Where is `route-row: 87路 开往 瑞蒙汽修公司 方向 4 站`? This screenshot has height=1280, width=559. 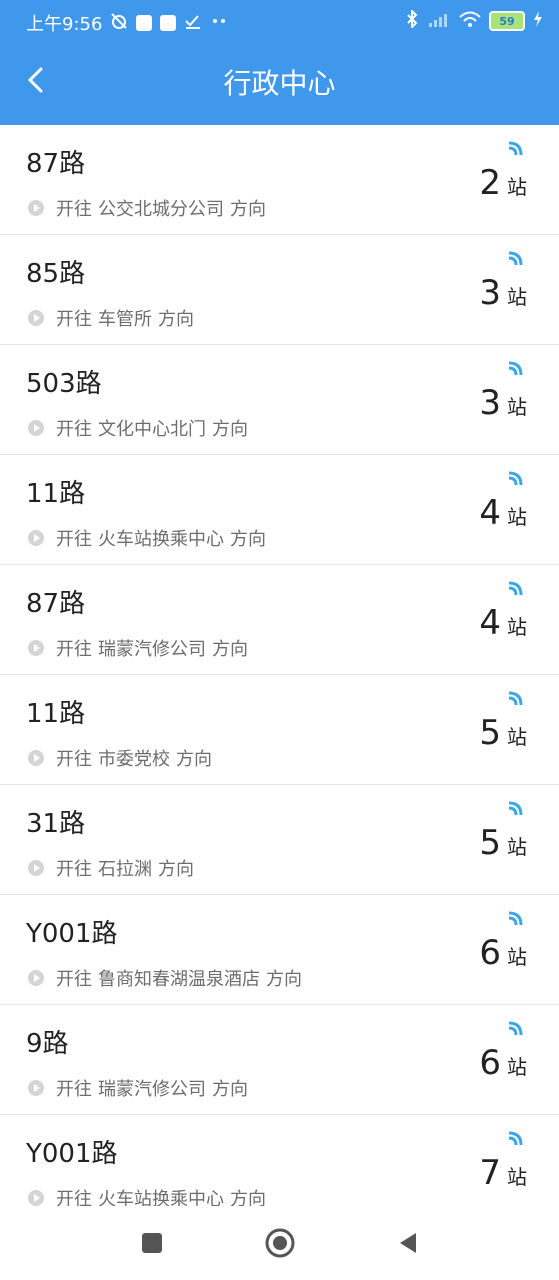 route-row: 87路 开往 瑞蒙汽修公司 方向 4 站 is located at coordinates (279, 620).